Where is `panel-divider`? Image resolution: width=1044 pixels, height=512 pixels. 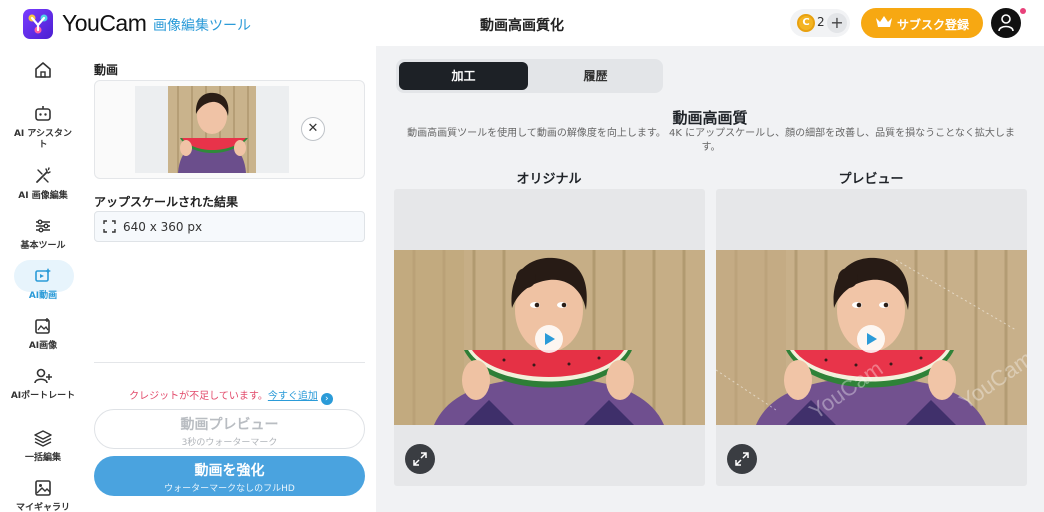 panel-divider is located at coordinates (229, 362).